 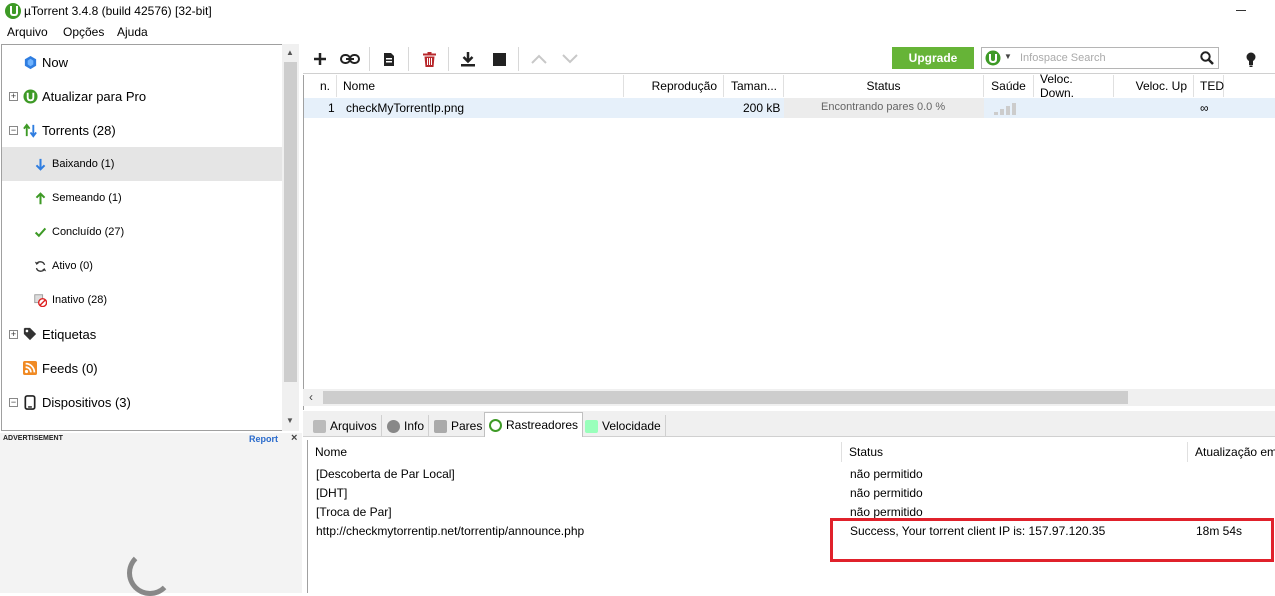 What do you see at coordinates (1251, 59) in the screenshot?
I see `notifications-bulb-button` at bounding box center [1251, 59].